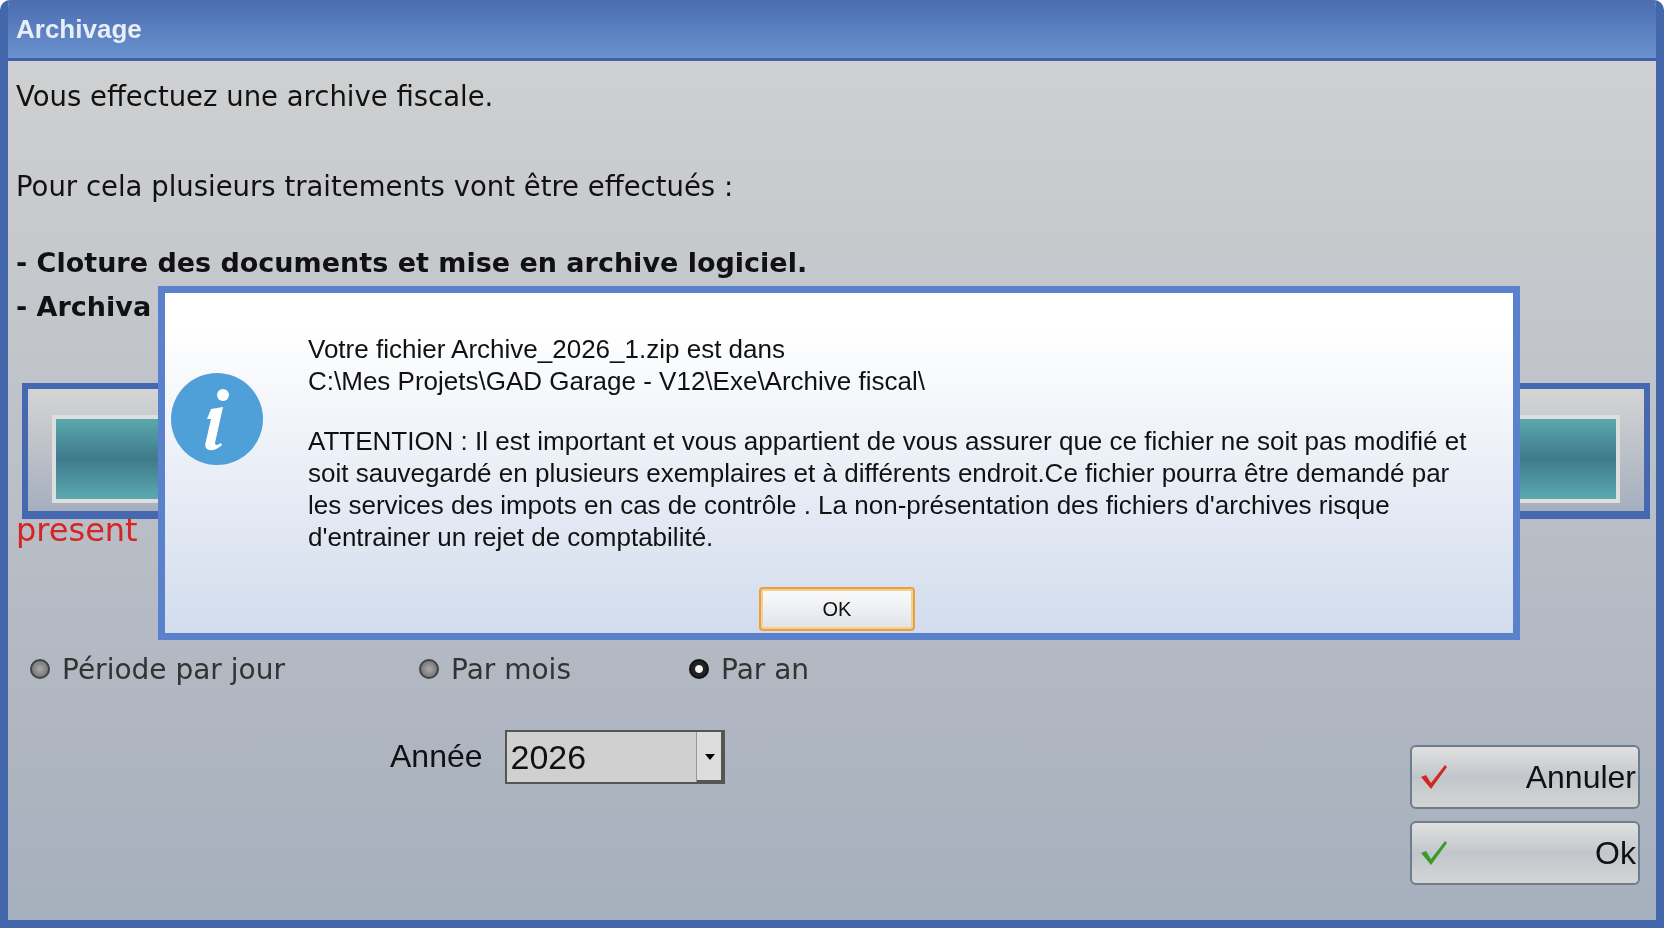 Image resolution: width=1664 pixels, height=928 pixels. I want to click on intro-text: Vous effectuez une archive fiscale., so click(255, 96).